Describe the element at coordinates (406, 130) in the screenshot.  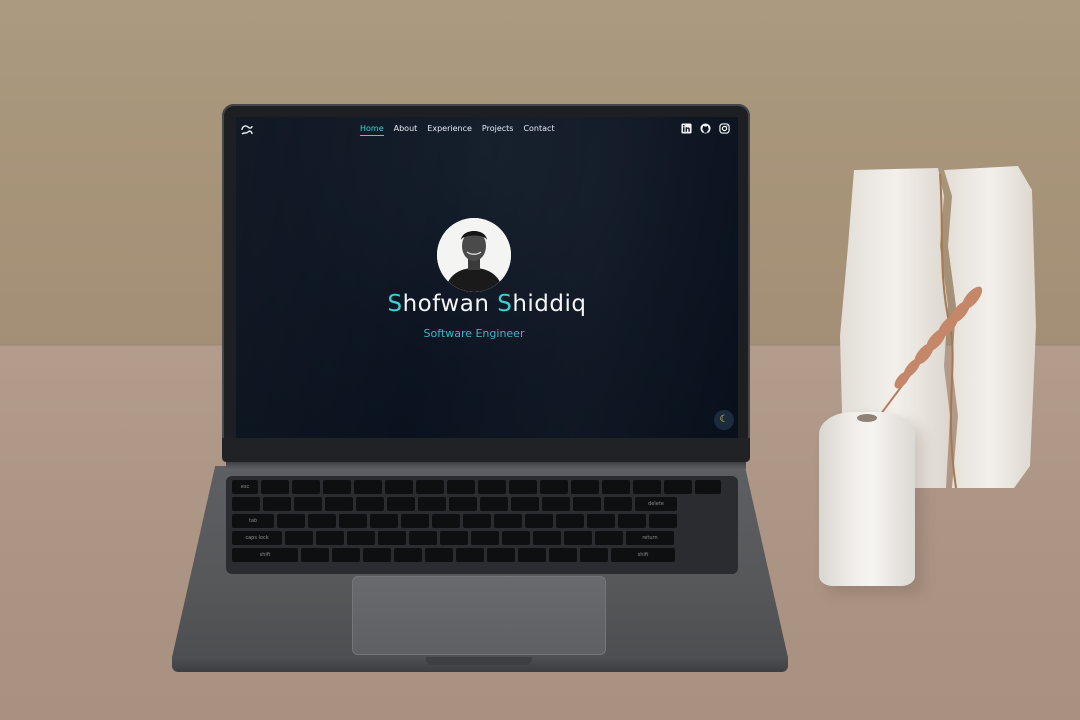
I see `nav-about-link: About` at that location.